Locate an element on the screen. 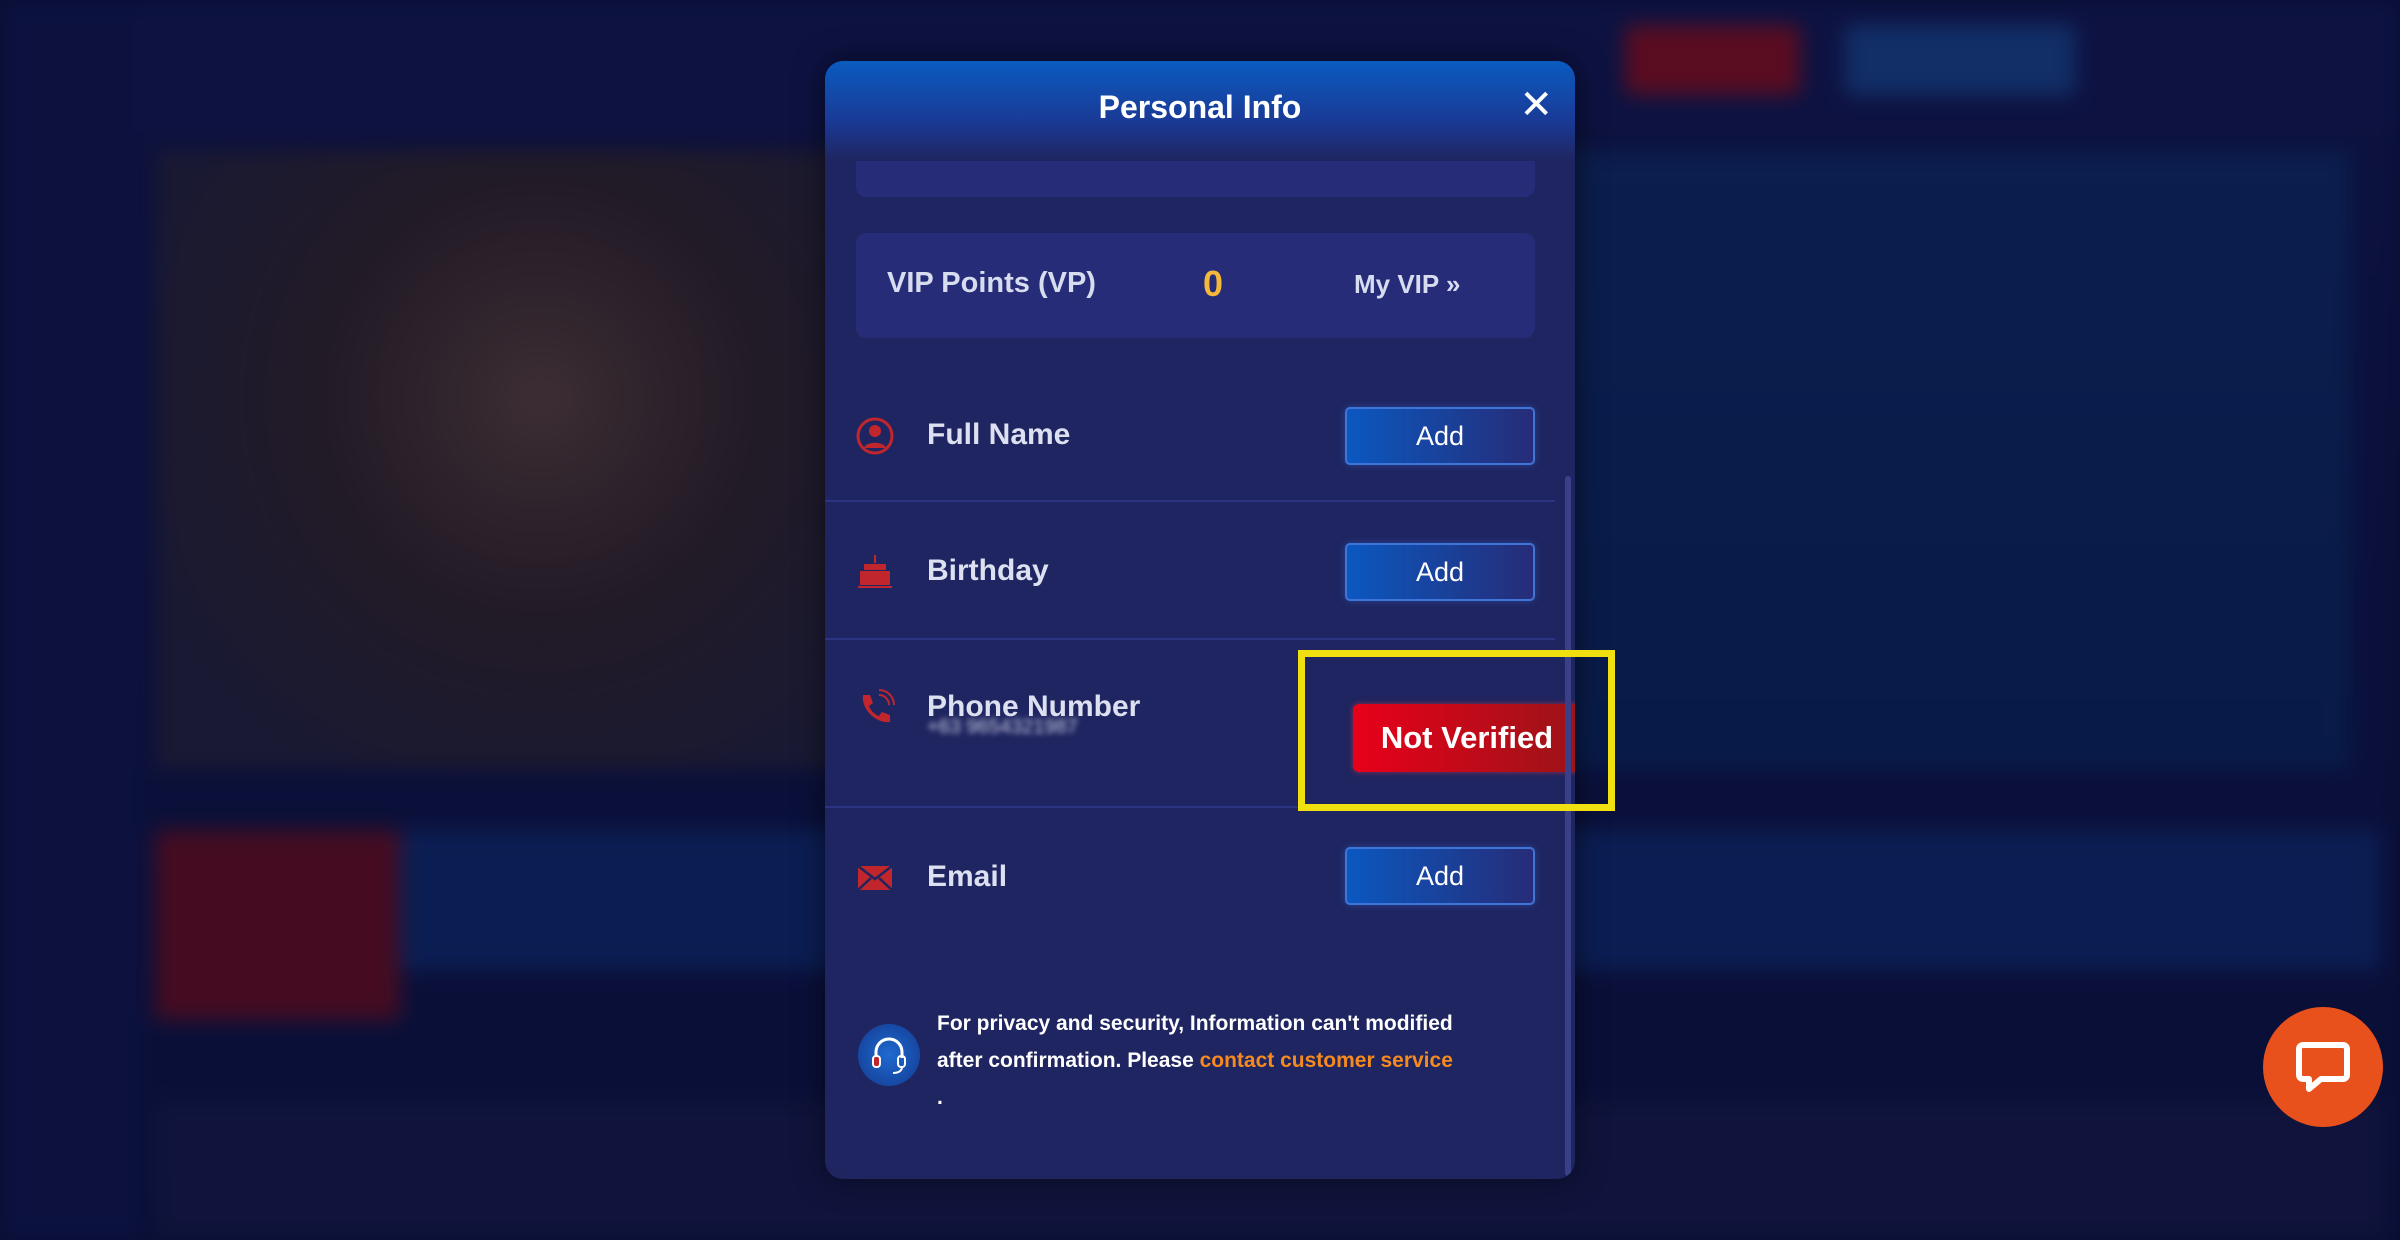 The height and width of the screenshot is (1240, 2400). vip-points-value: 0 is located at coordinates (1213, 283).